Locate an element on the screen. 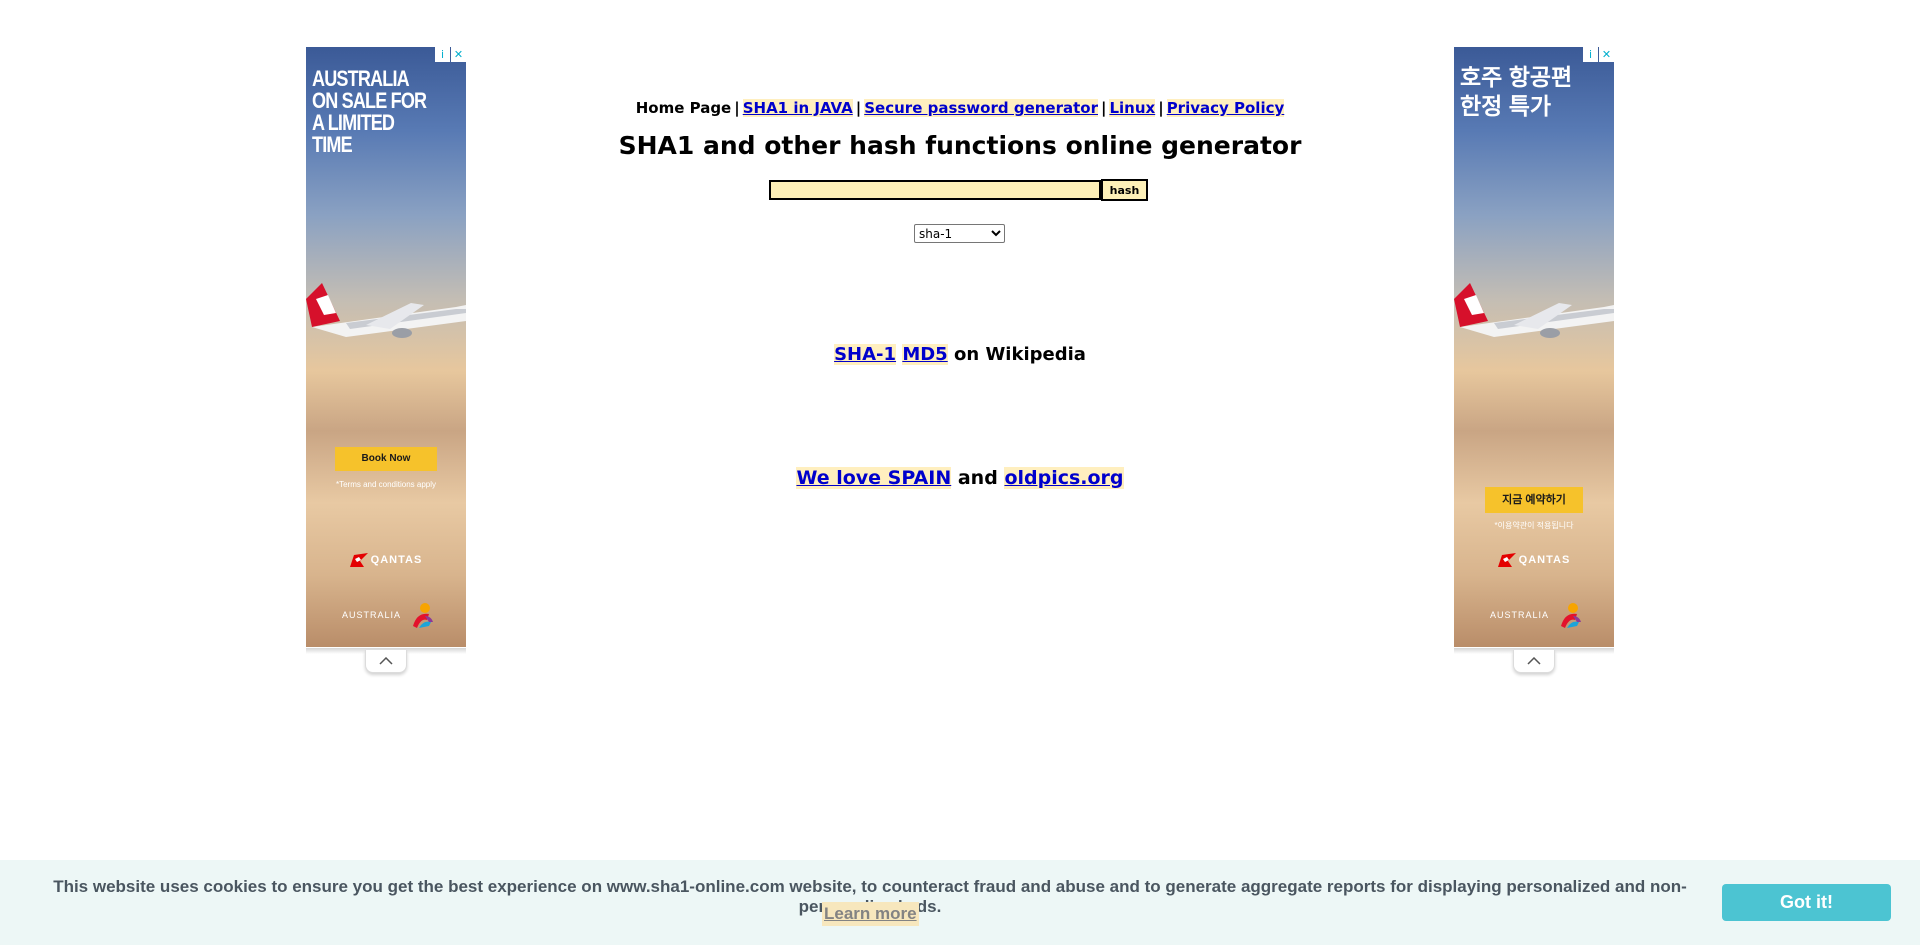 The image size is (1920, 945). book-now-button: Book Now is located at coordinates (386, 459).